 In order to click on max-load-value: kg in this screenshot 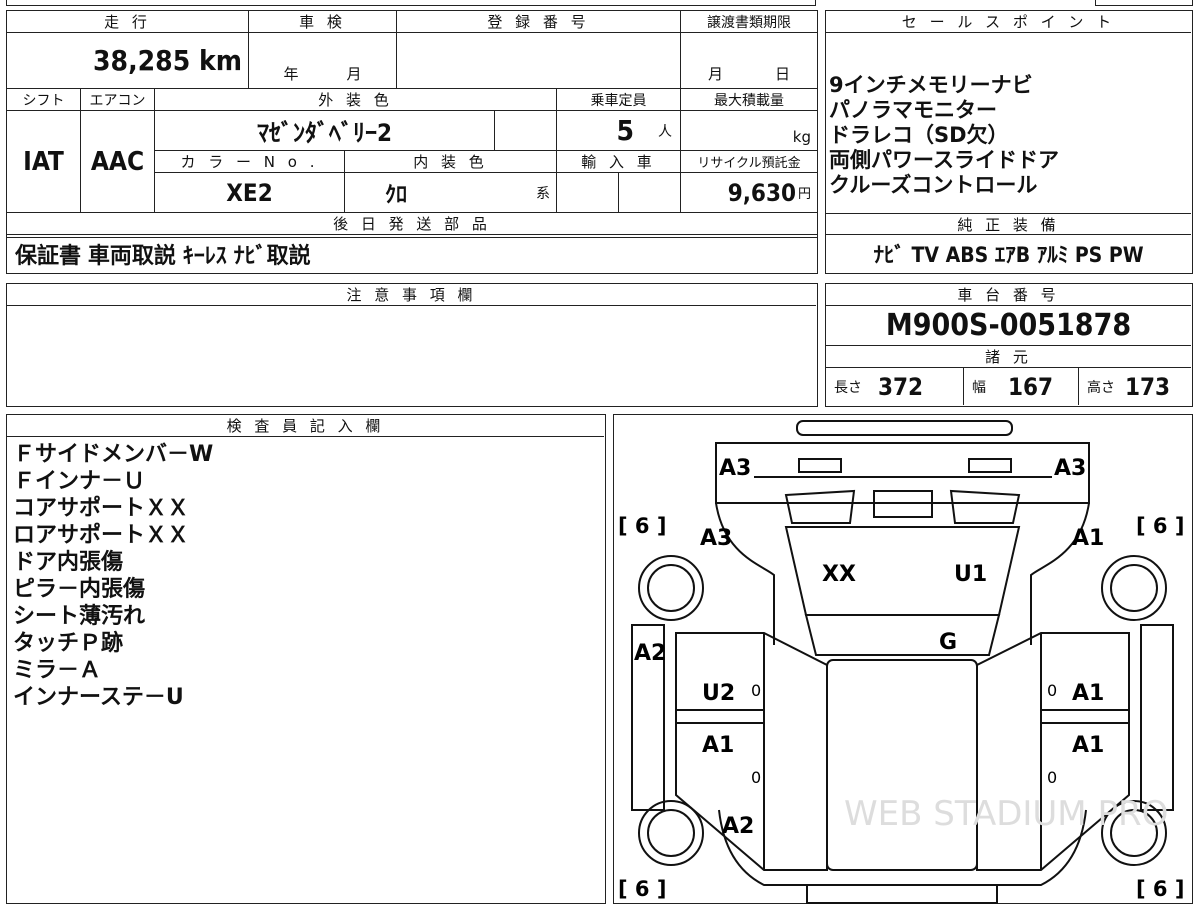, I will do `click(749, 131)`.